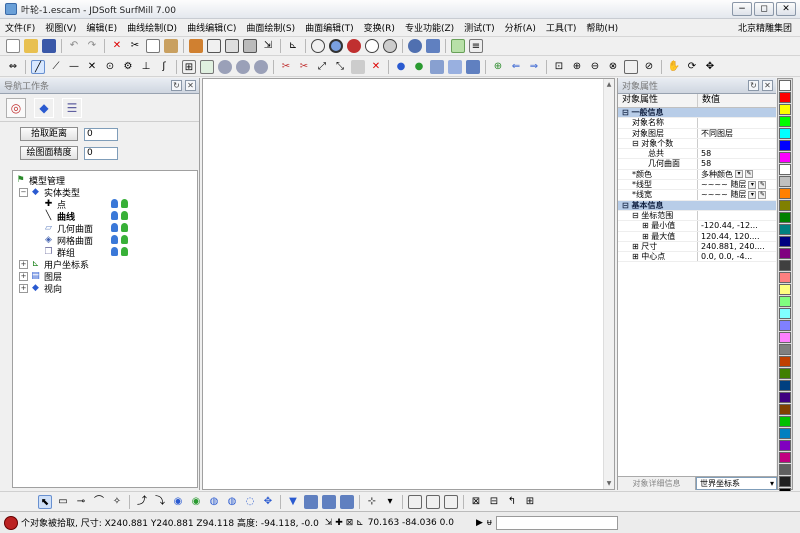 This screenshot has height=533, width=800. What do you see at coordinates (250, 502) in the screenshot?
I see `snap7-icon: ◌` at bounding box center [250, 502].